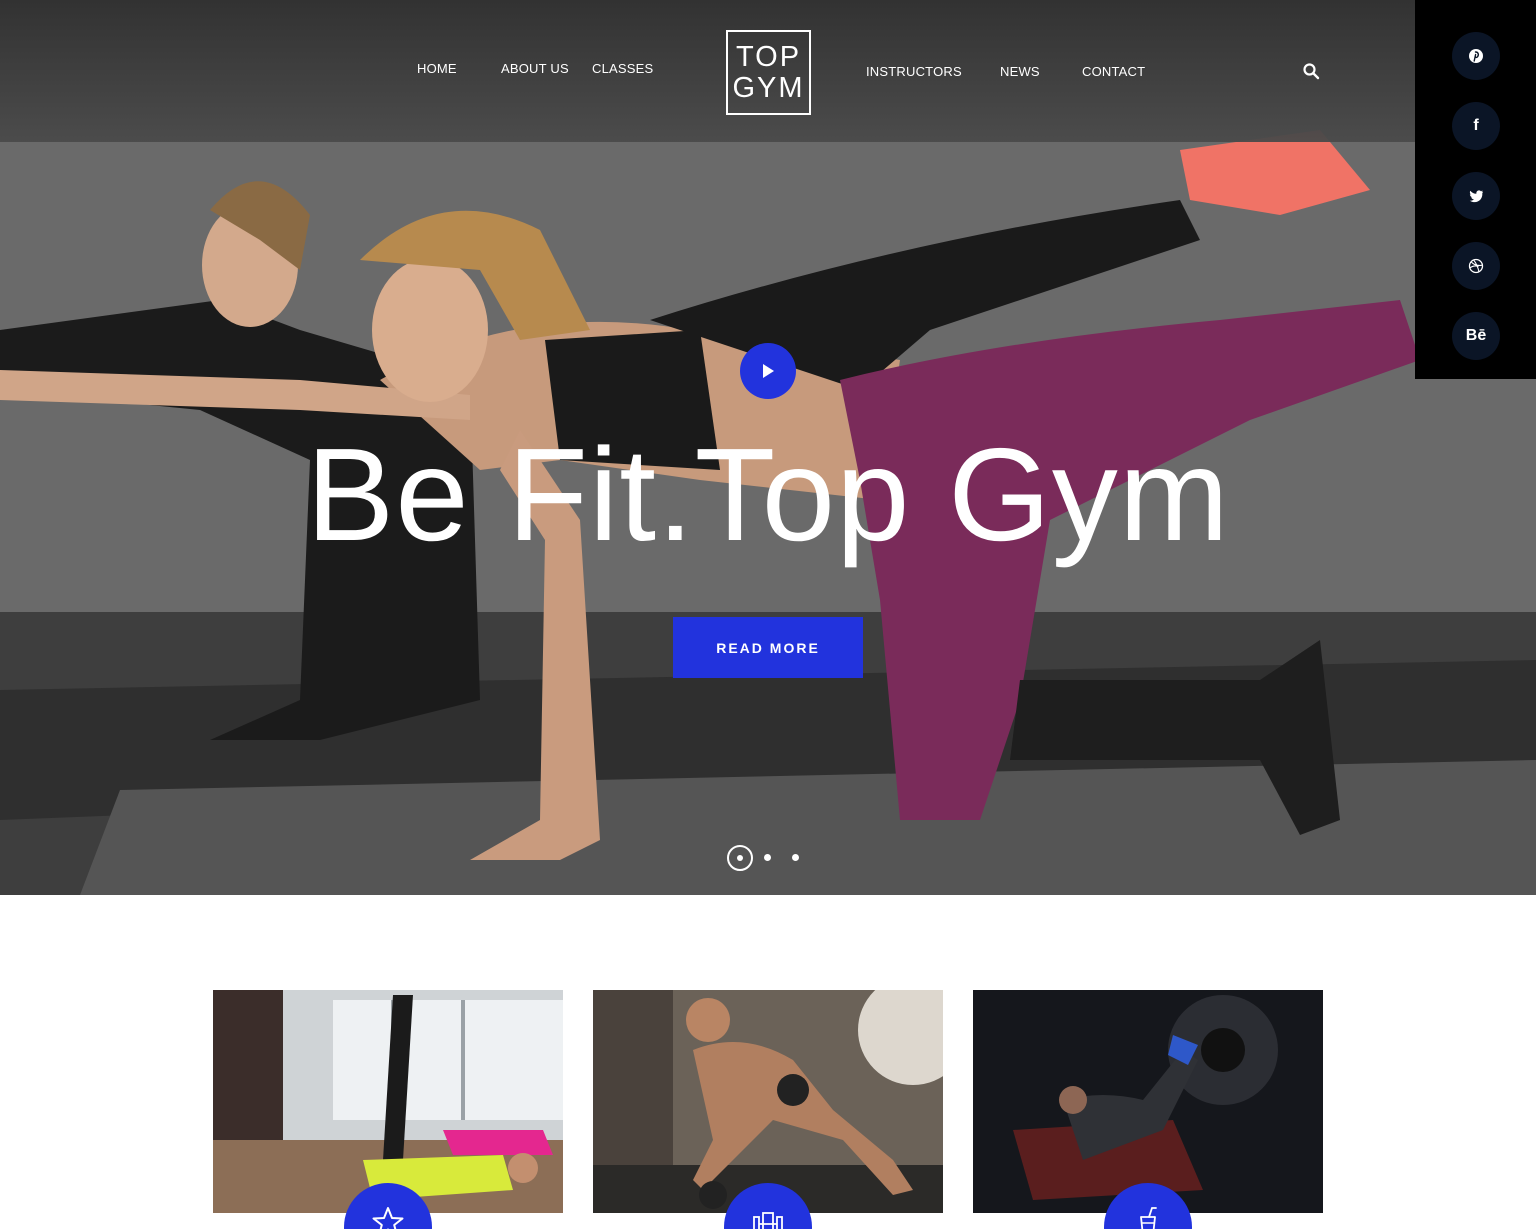 This screenshot has width=1536, height=1229. I want to click on gym-equipment-icon, so click(768, 1220).